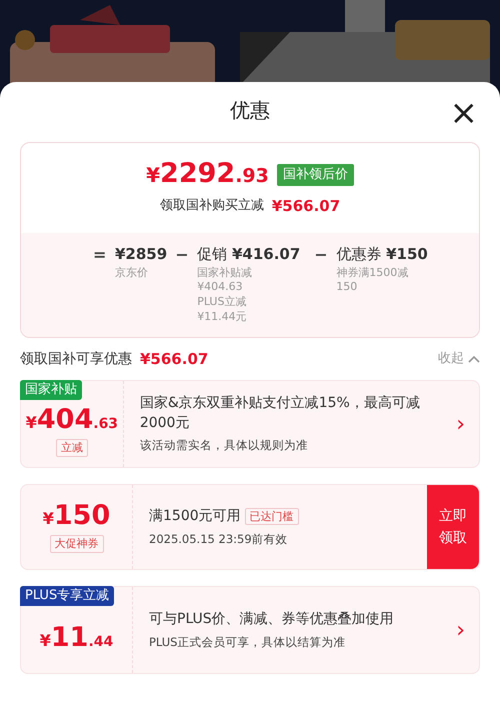 This screenshot has height=702, width=500. I want to click on breakdown-note: 国家补贴减, so click(225, 273).